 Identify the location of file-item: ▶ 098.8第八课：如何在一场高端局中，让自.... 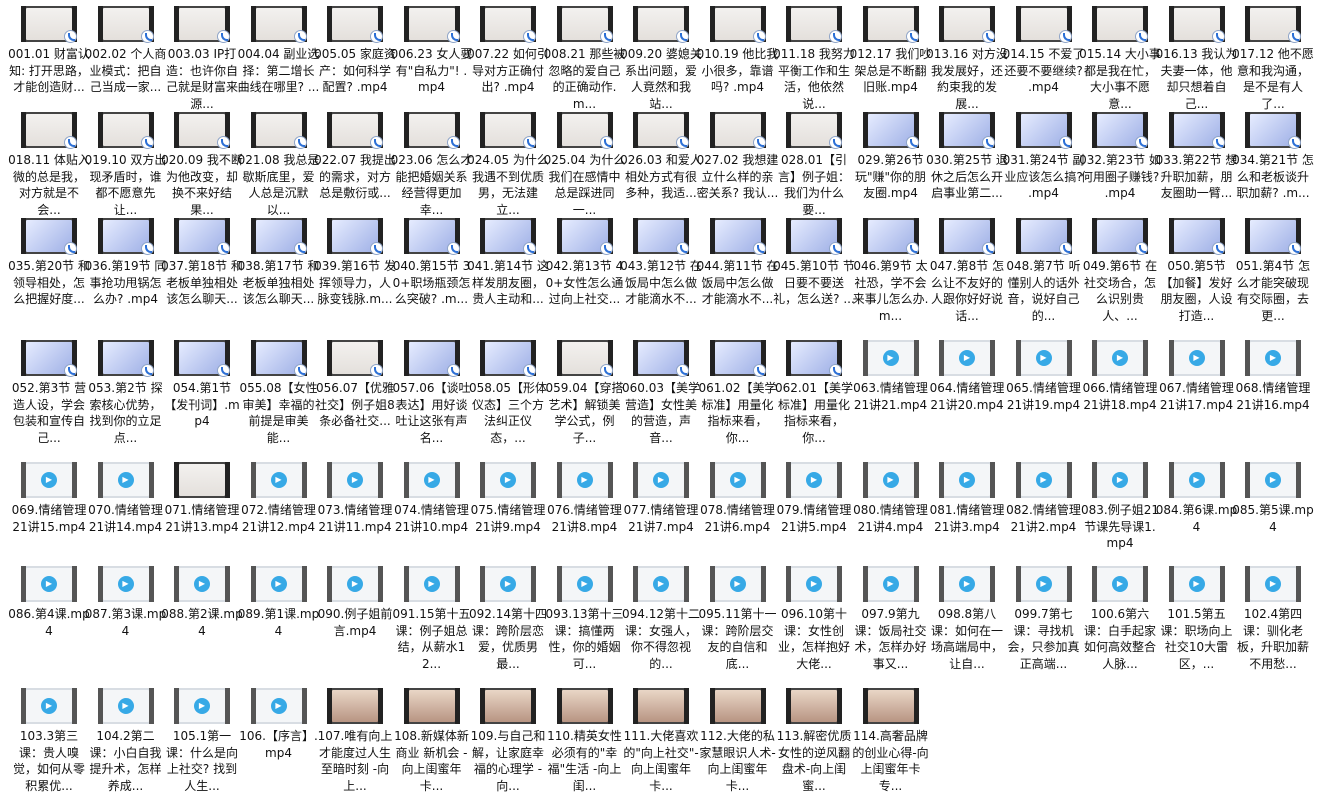
(967, 625).